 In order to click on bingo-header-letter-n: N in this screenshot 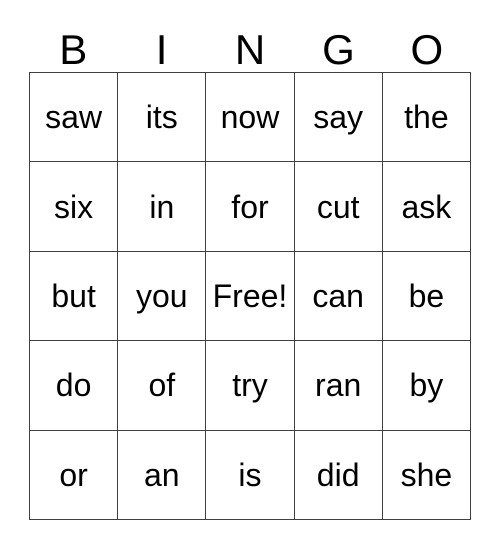, I will do `click(250, 49)`.